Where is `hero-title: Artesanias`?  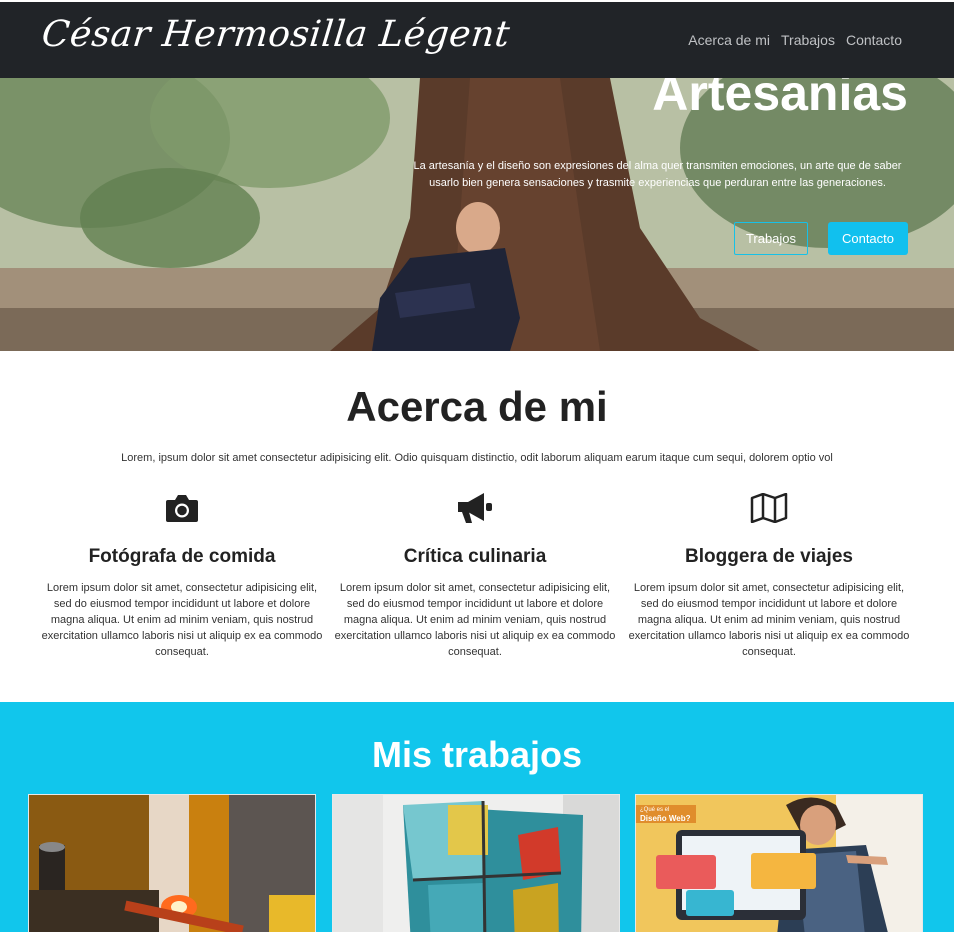
hero-title: Artesanias is located at coordinates (780, 99).